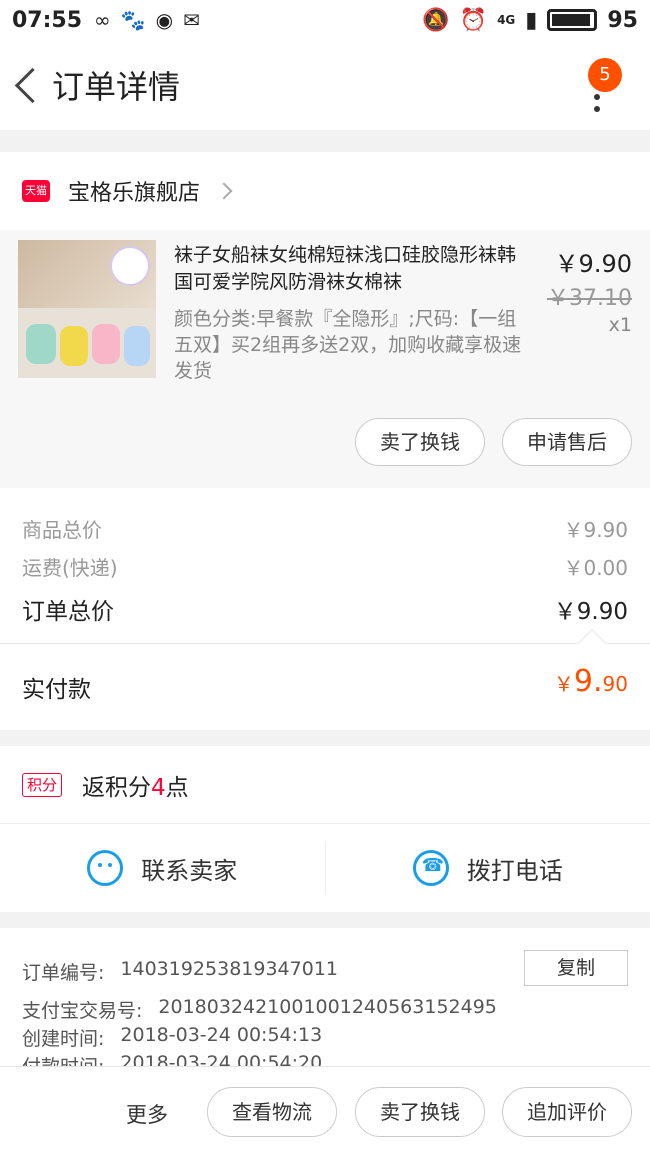  I want to click on status-bar: 07:55 ∞ 🐾 ◉ ✉ 🔕 ⏰ 4G ▮ 95, so click(325, 20).